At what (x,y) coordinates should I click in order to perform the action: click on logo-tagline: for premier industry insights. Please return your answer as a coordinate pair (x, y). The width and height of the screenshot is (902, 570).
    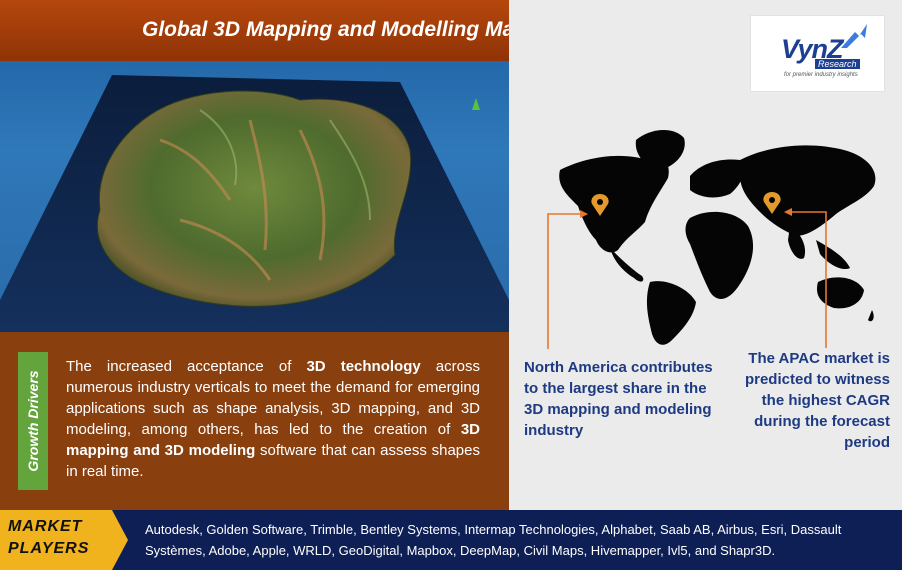
    Looking at the image, I should click on (821, 75).